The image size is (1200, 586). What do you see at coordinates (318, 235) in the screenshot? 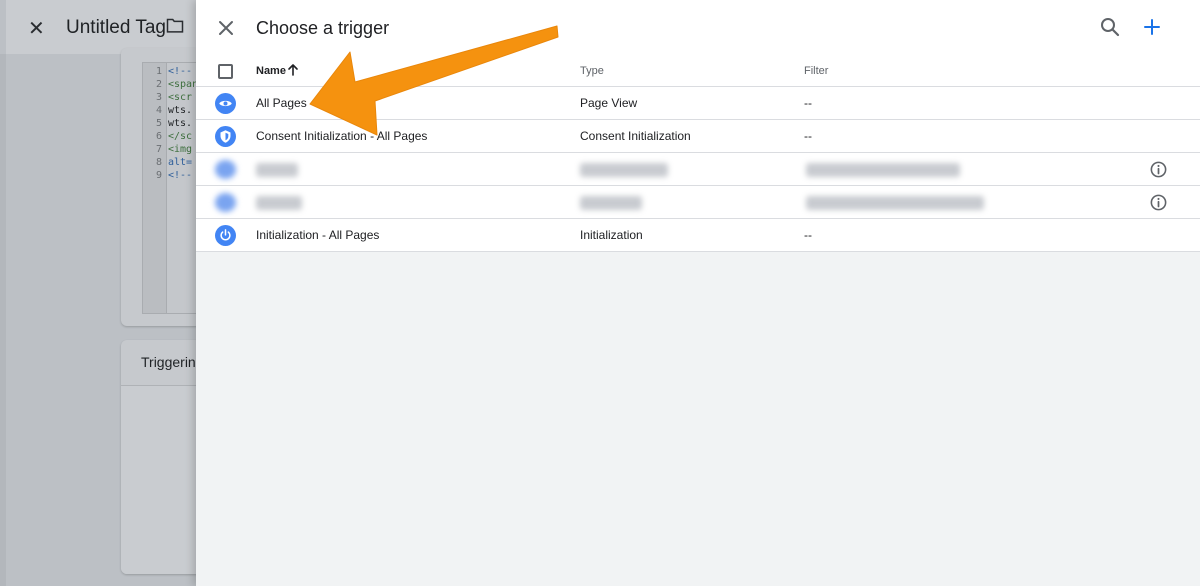
I see `trigger-name: Initialization - All Pages` at bounding box center [318, 235].